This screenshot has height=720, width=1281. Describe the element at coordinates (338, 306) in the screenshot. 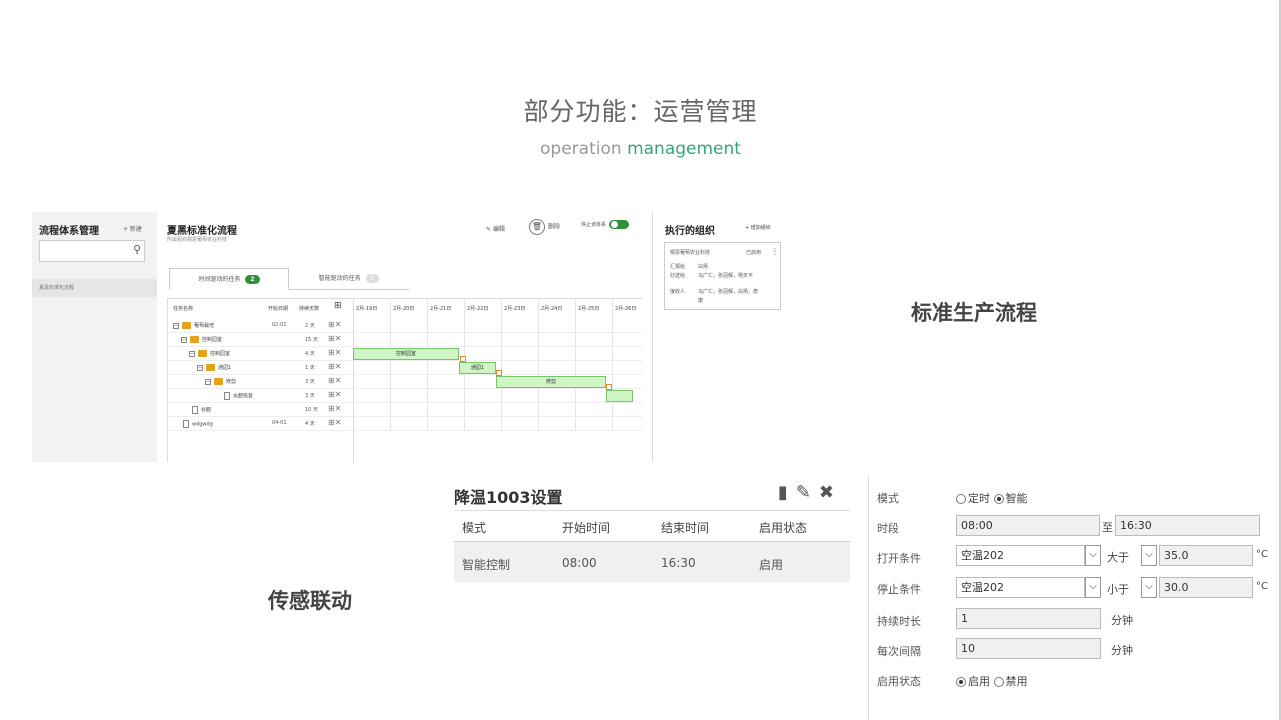

I see `add-task-icon: ⊞` at that location.